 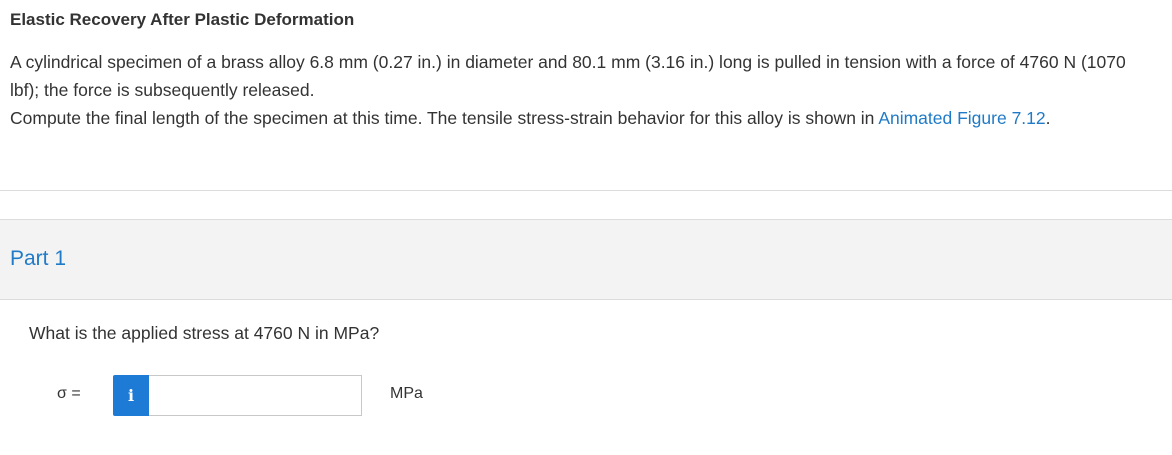 I want to click on animated-figure-link: Animated Figure 7.12, so click(x=961, y=118).